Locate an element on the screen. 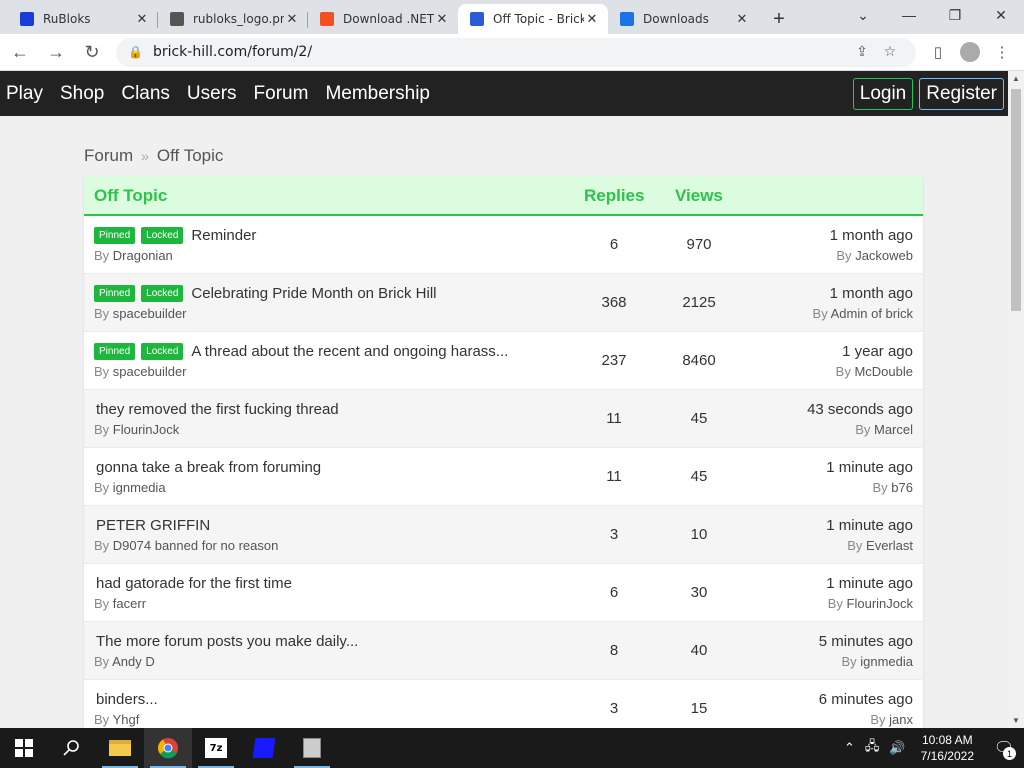 The width and height of the screenshot is (1024, 768). thread-title-link: Reminder is located at coordinates (223, 235).